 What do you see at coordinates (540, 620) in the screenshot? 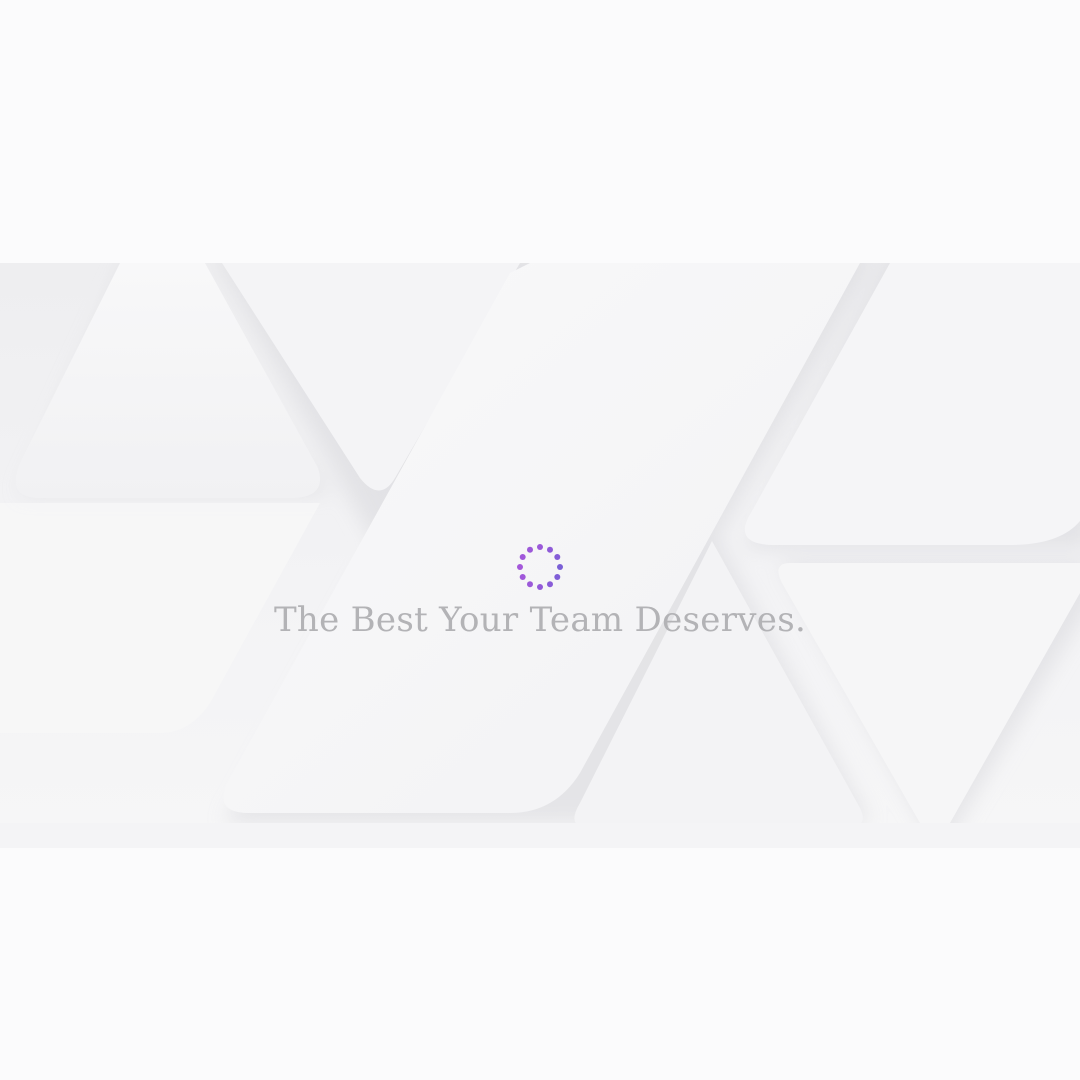
I see `tagline: The Best Your Team Deserves.` at bounding box center [540, 620].